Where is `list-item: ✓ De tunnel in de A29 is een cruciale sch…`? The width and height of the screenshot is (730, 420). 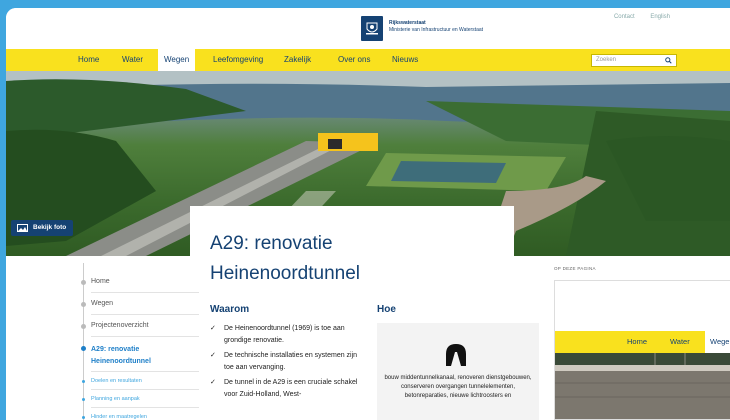
list-item: ✓ De tunnel in de A29 is een cruciale sch… is located at coordinates (287, 389).